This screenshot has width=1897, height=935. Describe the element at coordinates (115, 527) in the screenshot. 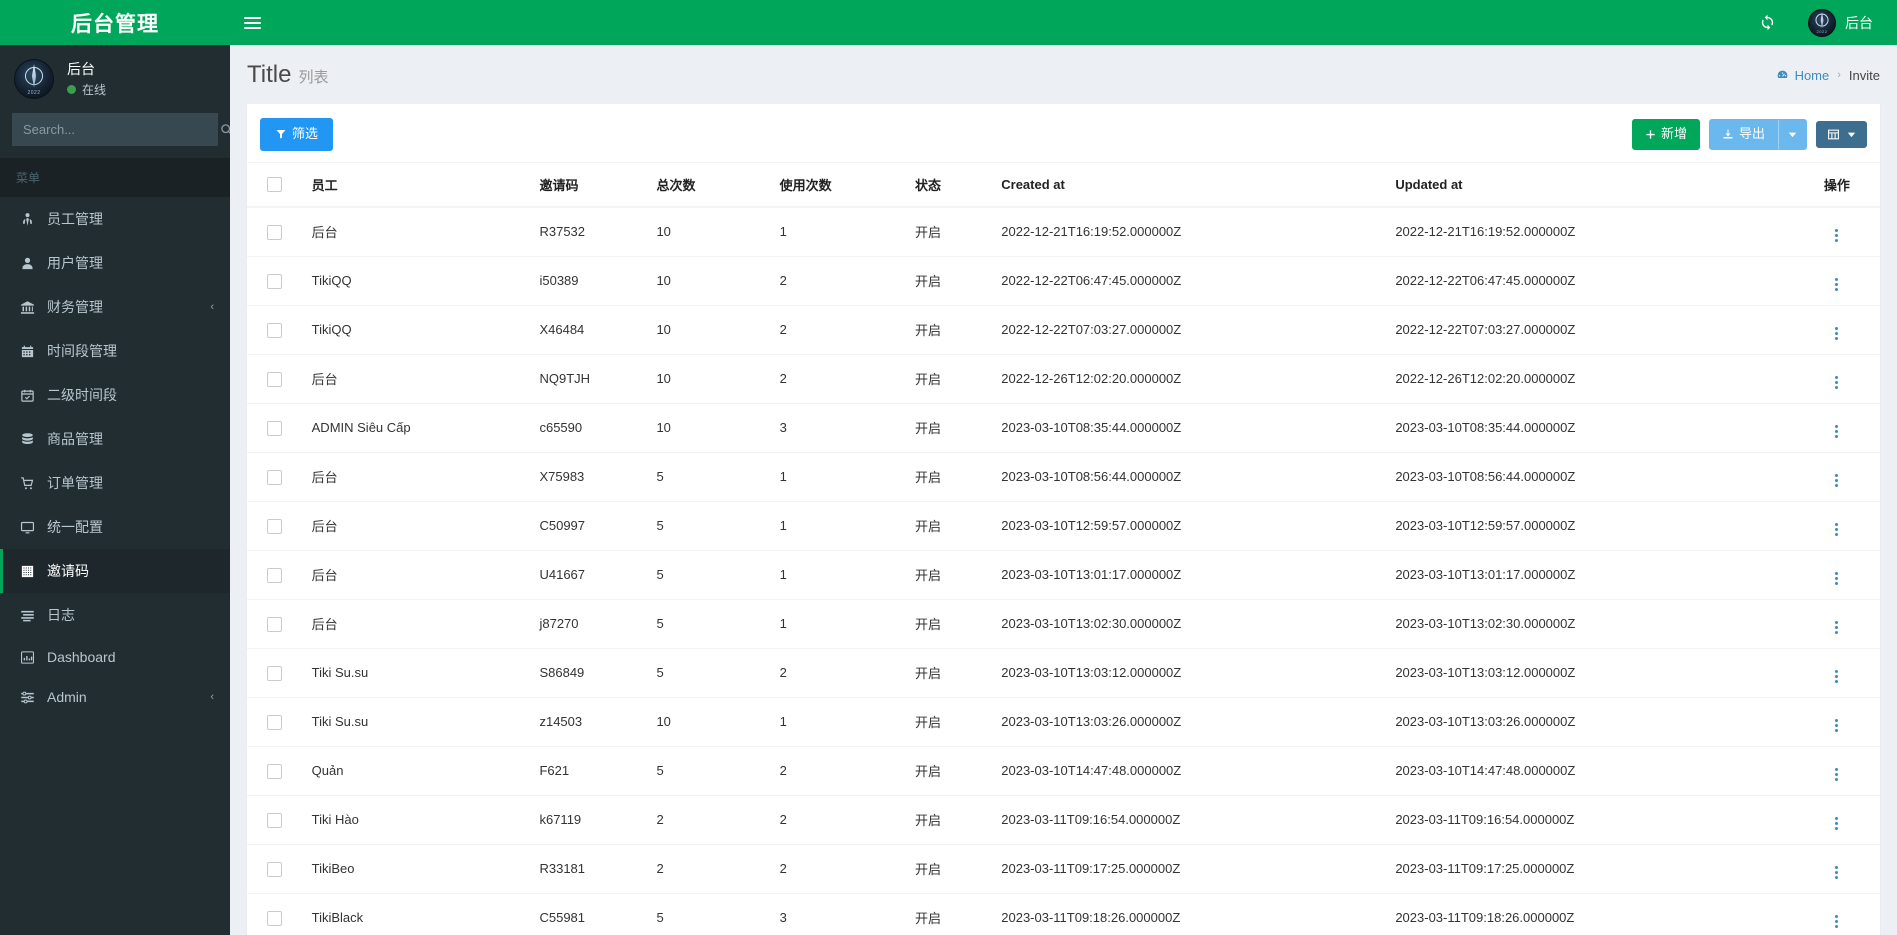

I see `sidebar-item-8: 统一配置` at that location.